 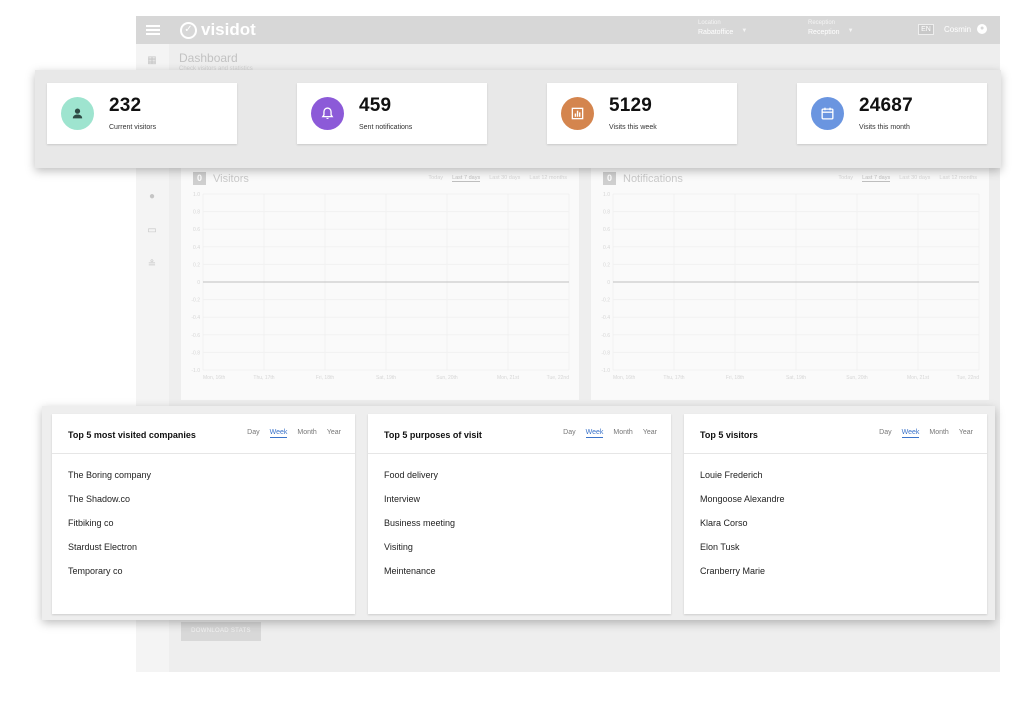 What do you see at coordinates (125, 105) in the screenshot?
I see `stat-value: 232` at bounding box center [125, 105].